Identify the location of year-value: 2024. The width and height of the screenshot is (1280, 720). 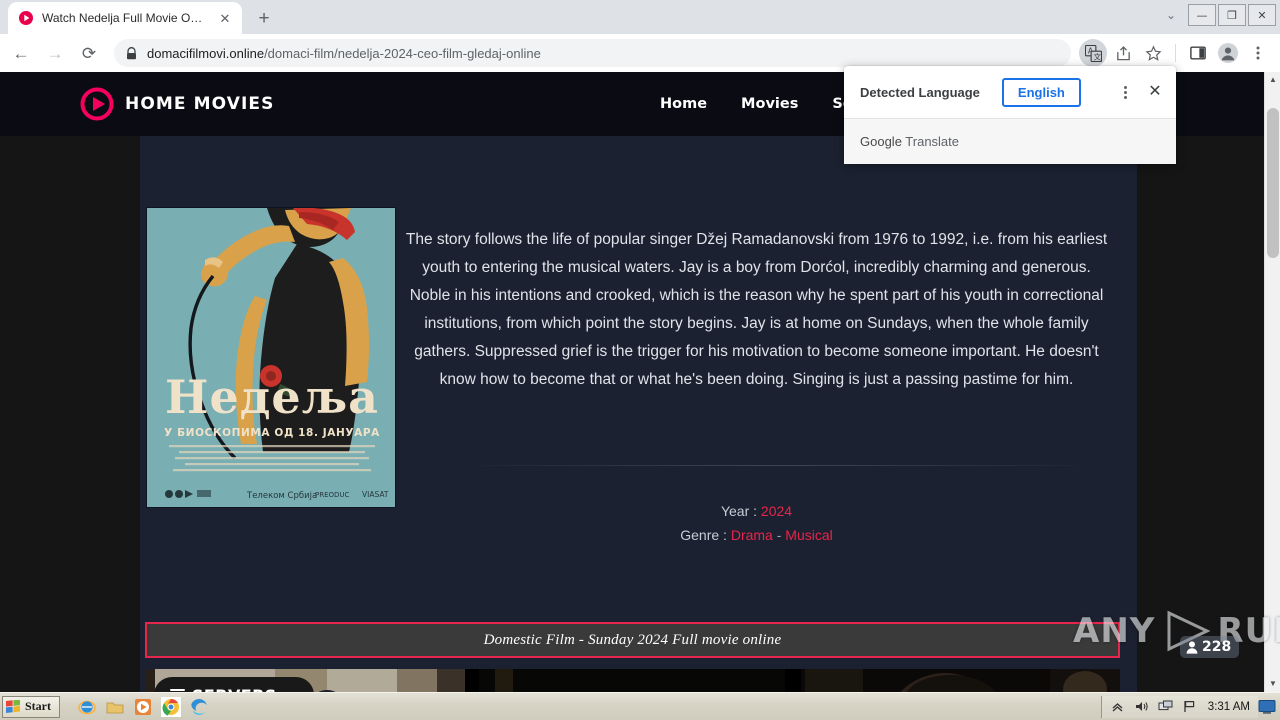
(776, 511).